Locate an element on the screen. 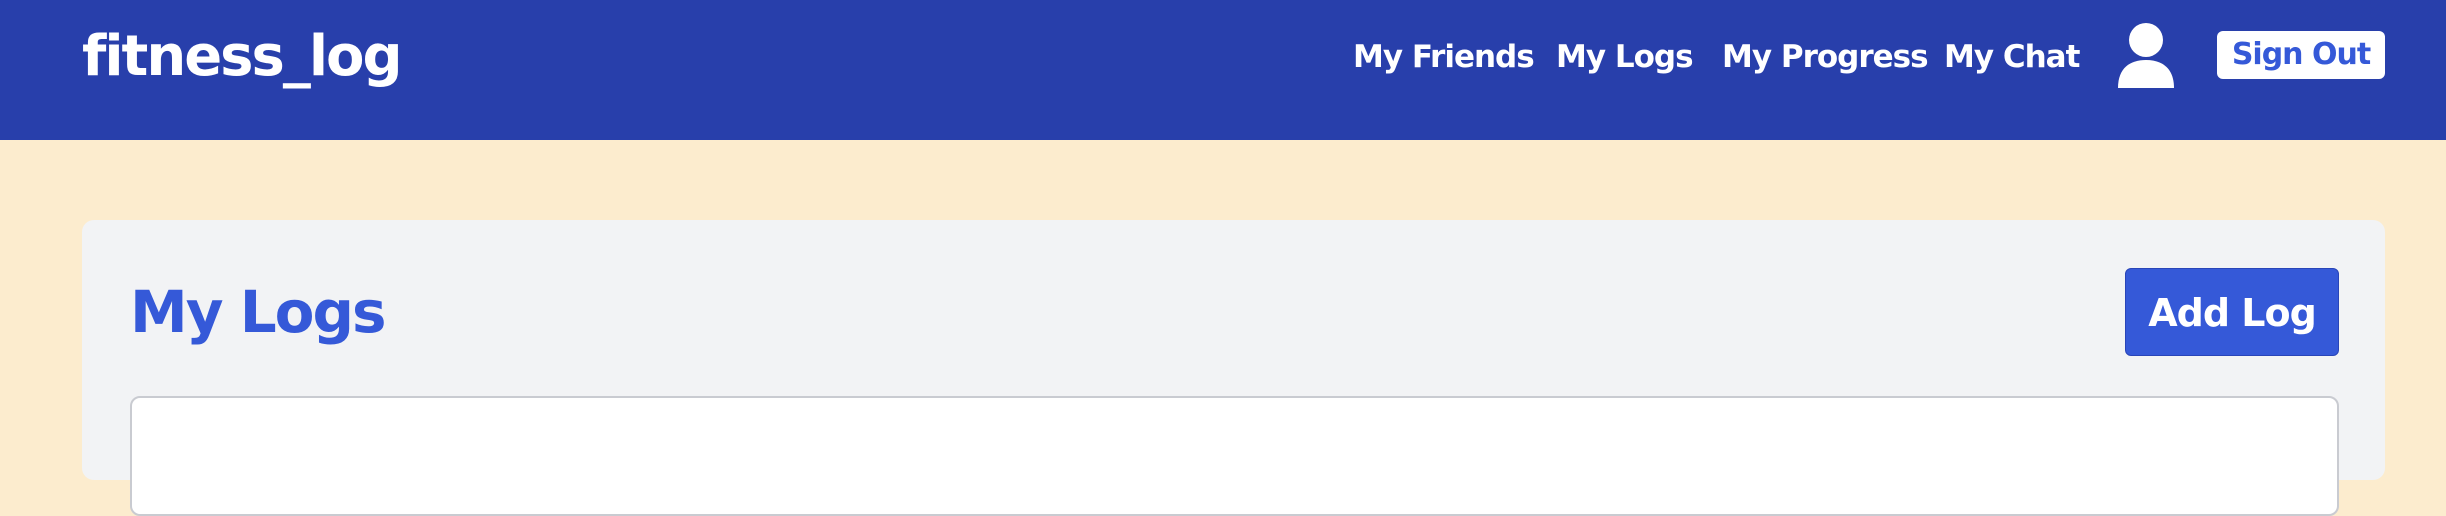 Image resolution: width=2446 pixels, height=516 pixels. brand-logo: fitness_log is located at coordinates (242, 57).